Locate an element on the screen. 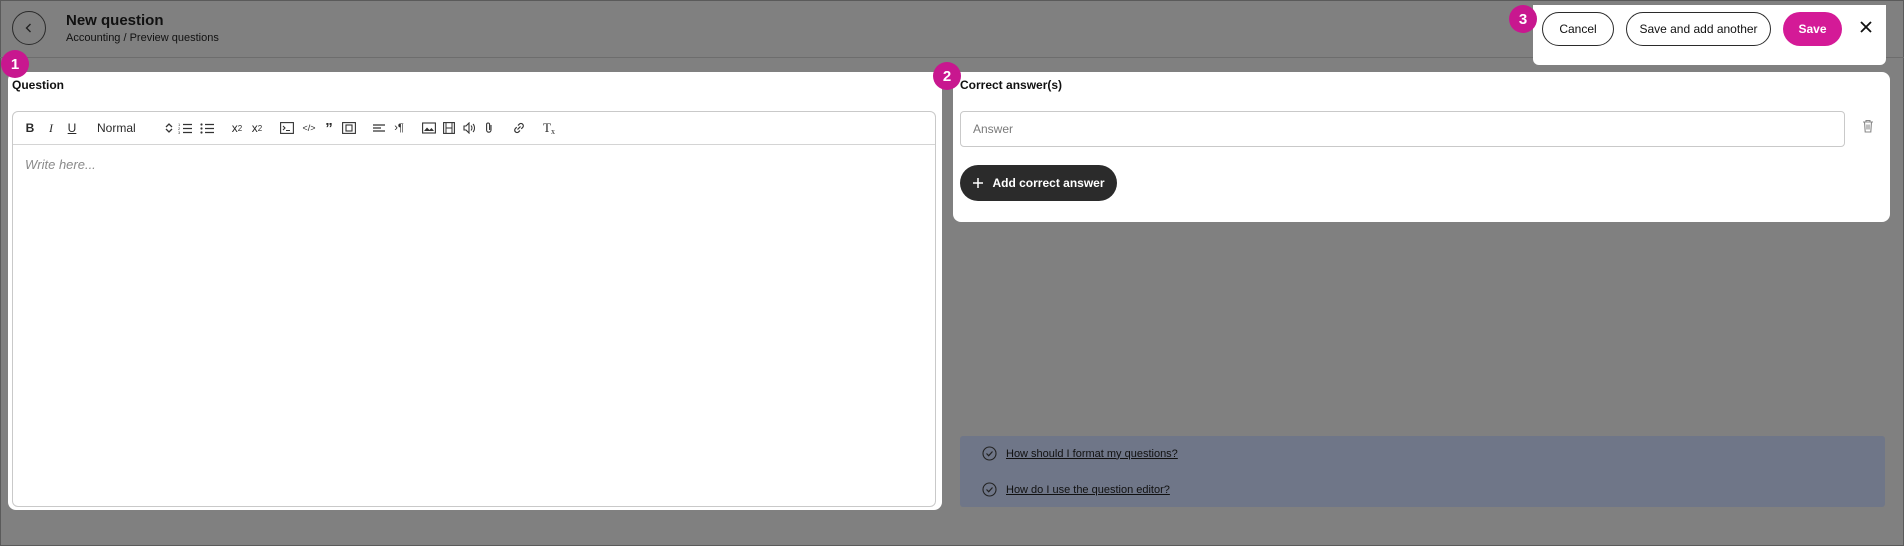 The height and width of the screenshot is (546, 1904). question-title: Question is located at coordinates (38, 85).